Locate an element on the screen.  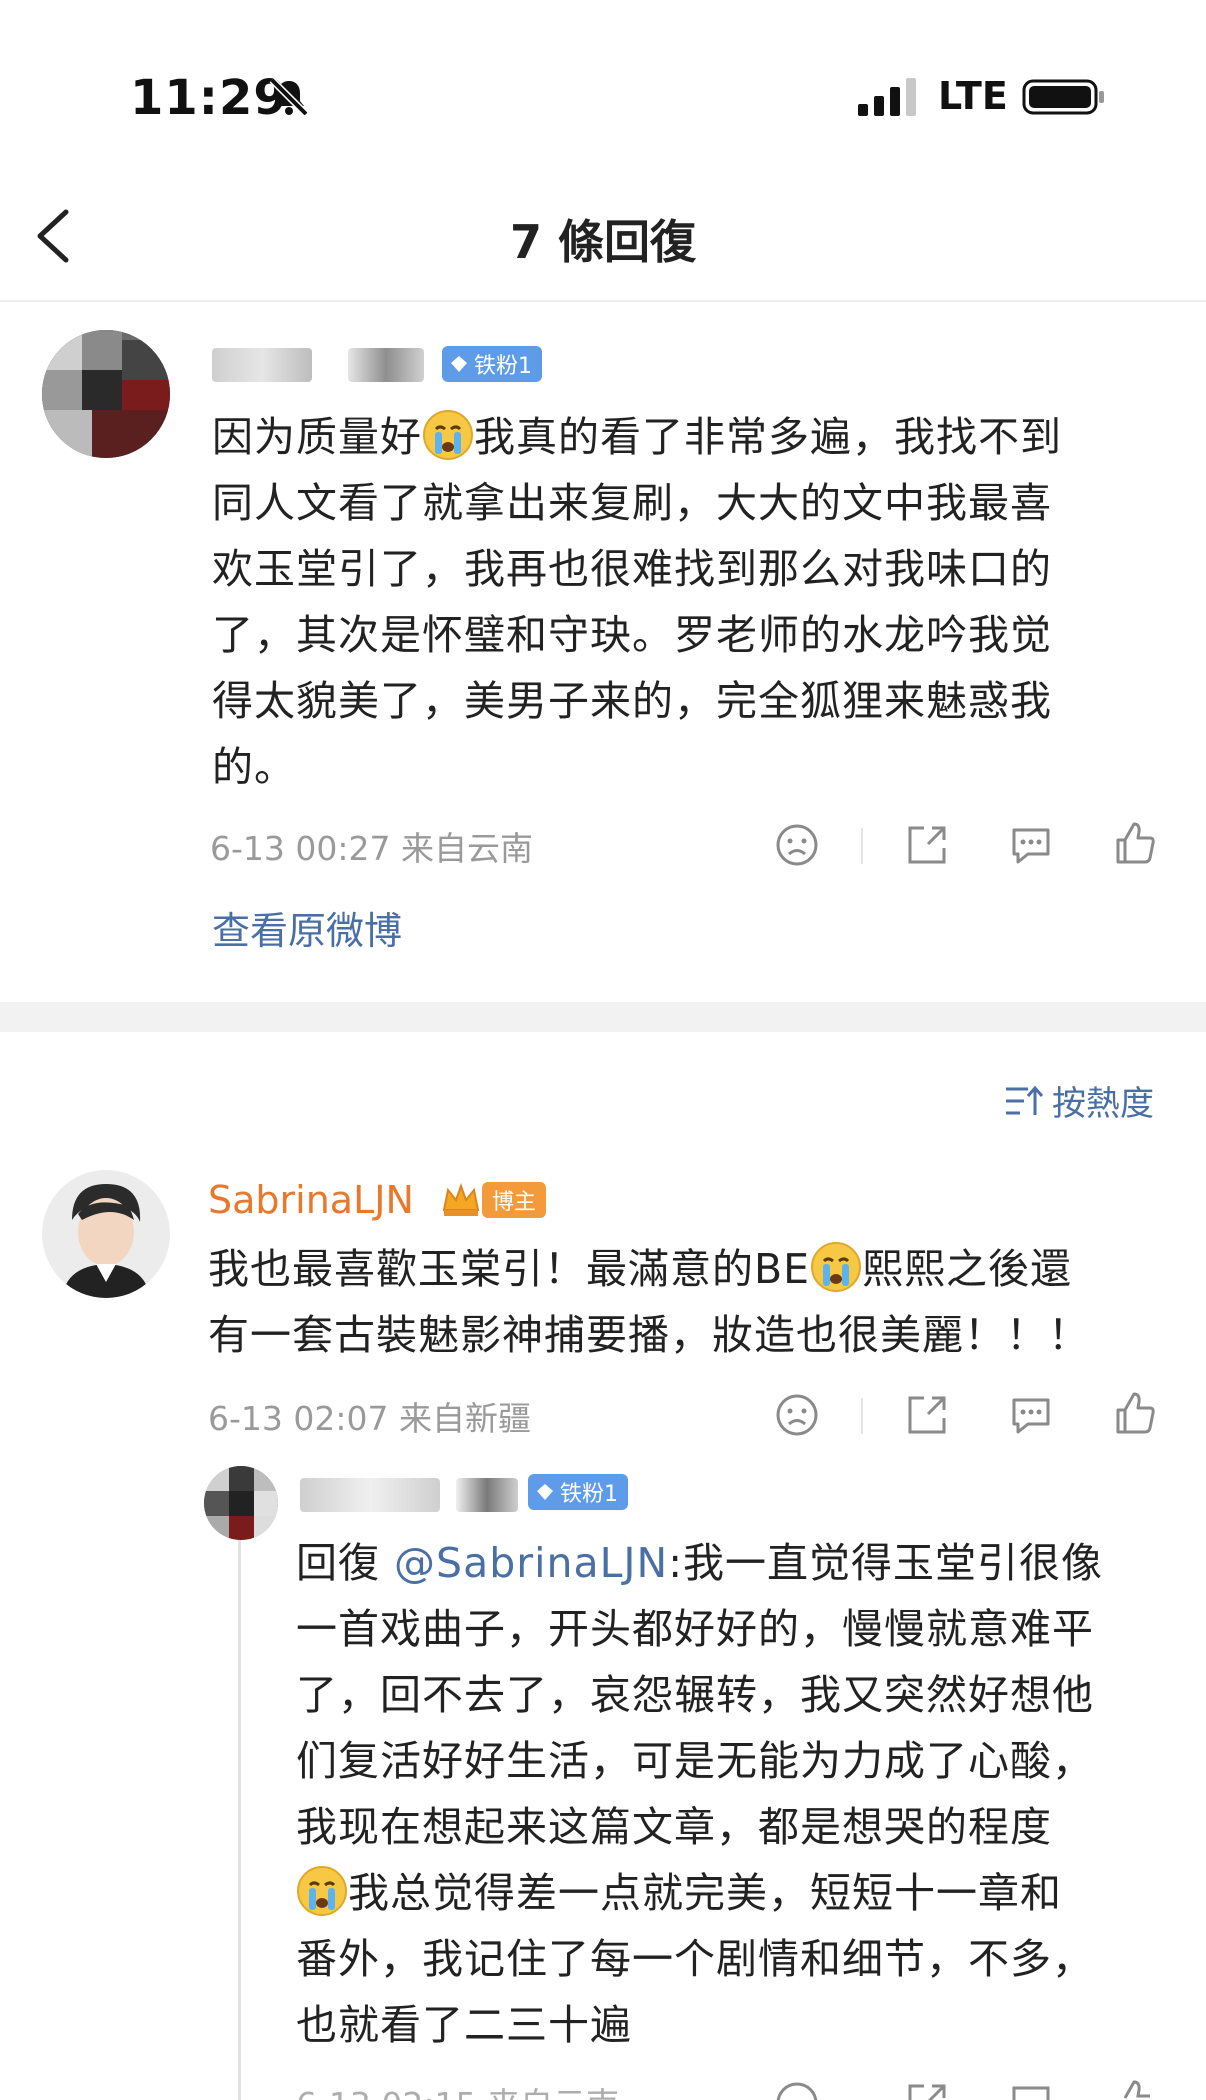
comment-line: 的。 is located at coordinates (254, 767).